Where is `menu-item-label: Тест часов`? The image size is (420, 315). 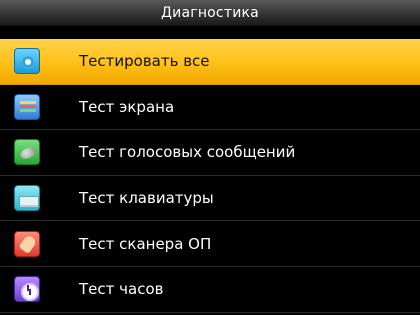 menu-item-label: Тест часов is located at coordinates (121, 289).